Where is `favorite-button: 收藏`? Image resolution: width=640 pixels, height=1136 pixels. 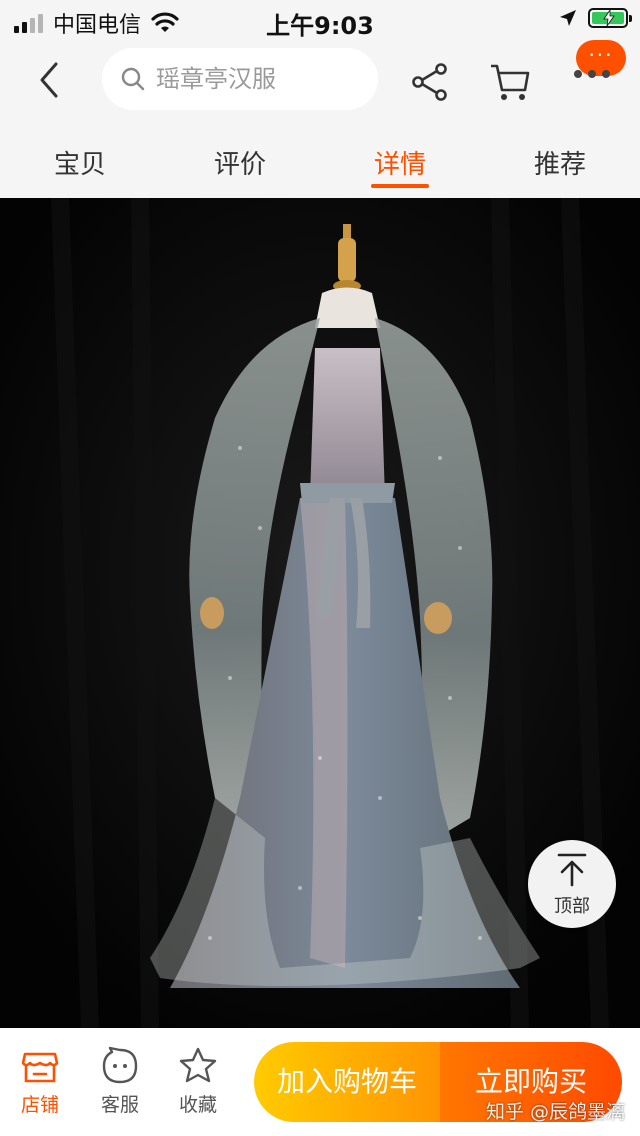 favorite-button: 收藏 is located at coordinates (198, 1081).